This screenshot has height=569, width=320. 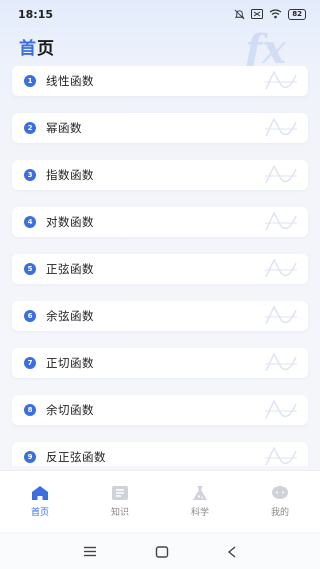 What do you see at coordinates (120, 493) in the screenshot?
I see `book-icon` at bounding box center [120, 493].